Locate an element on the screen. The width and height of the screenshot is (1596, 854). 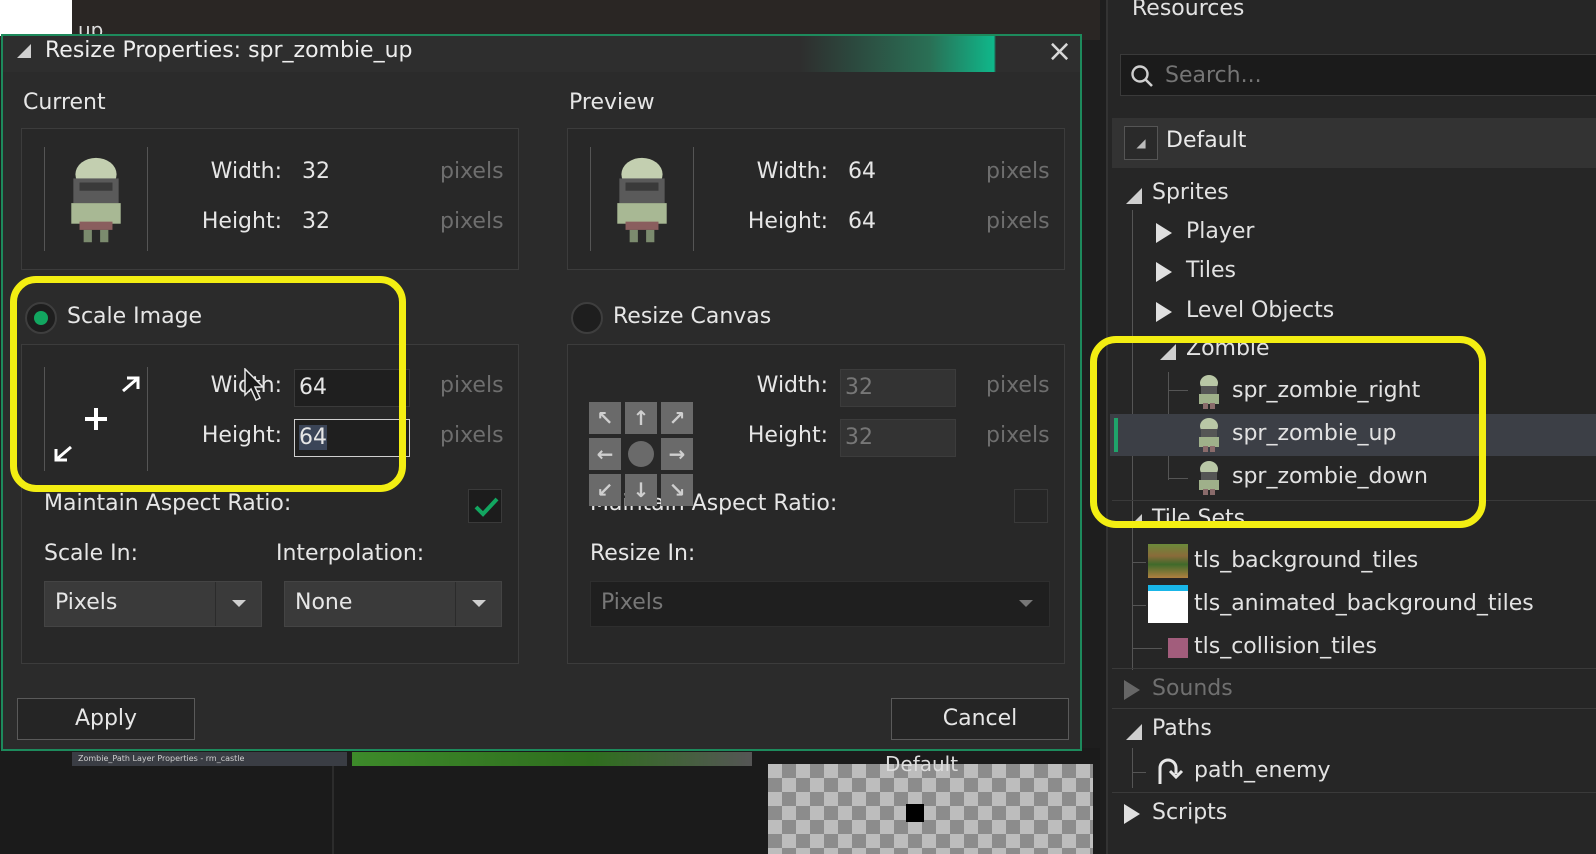
anchor-center-icon is located at coordinates (641, 454).